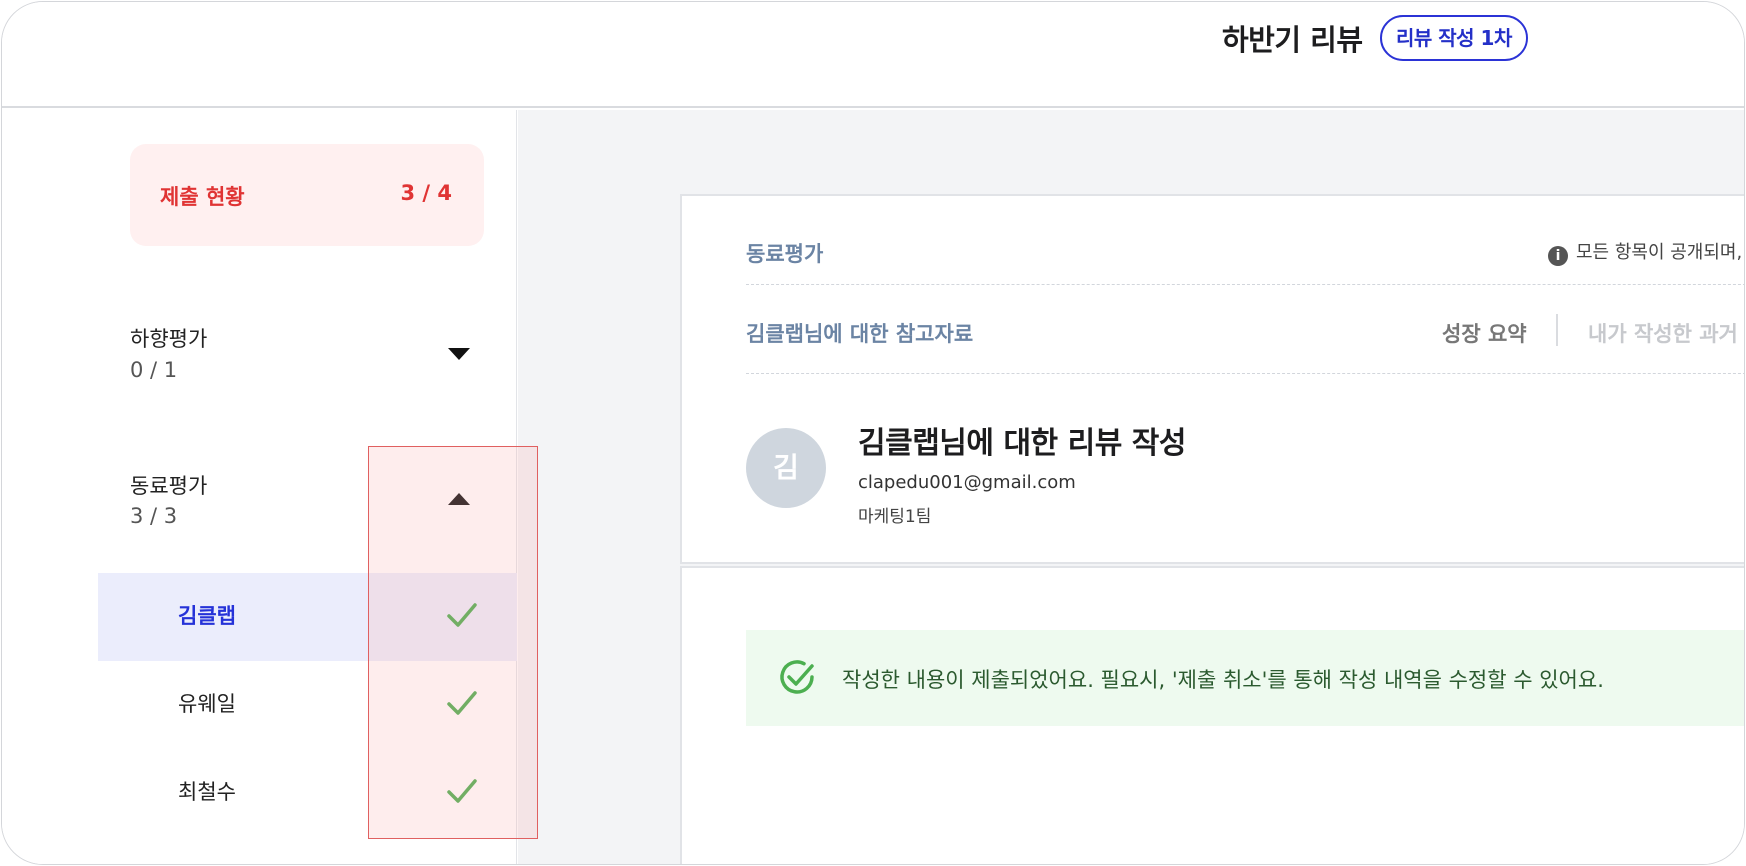  I want to click on submission-status-label: 제출 현황, so click(202, 197).